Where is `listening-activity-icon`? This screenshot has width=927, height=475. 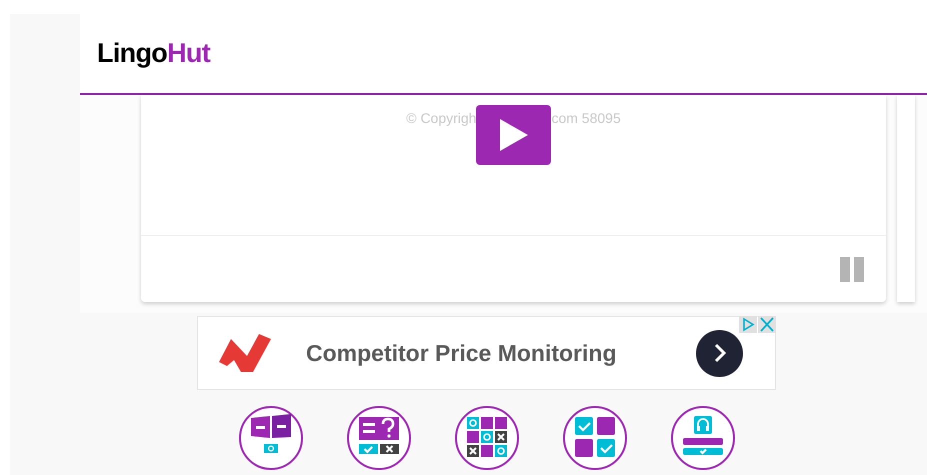 listening-activity-icon is located at coordinates (702, 438).